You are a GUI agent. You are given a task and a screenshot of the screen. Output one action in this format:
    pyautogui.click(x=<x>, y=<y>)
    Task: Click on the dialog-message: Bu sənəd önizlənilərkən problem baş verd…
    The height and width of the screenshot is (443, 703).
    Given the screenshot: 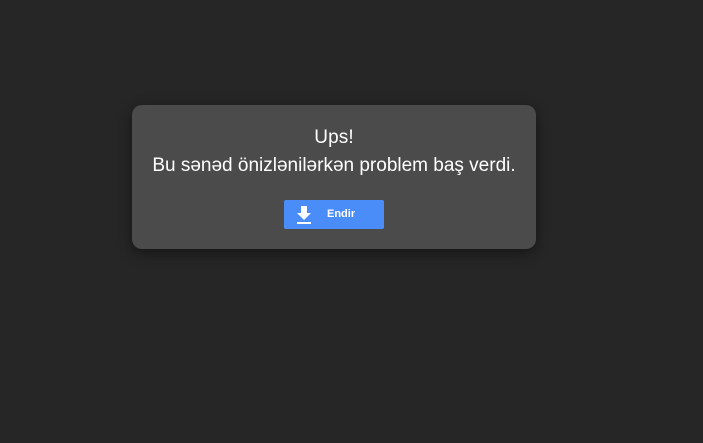 What is the action you would take?
    pyautogui.click(x=334, y=165)
    